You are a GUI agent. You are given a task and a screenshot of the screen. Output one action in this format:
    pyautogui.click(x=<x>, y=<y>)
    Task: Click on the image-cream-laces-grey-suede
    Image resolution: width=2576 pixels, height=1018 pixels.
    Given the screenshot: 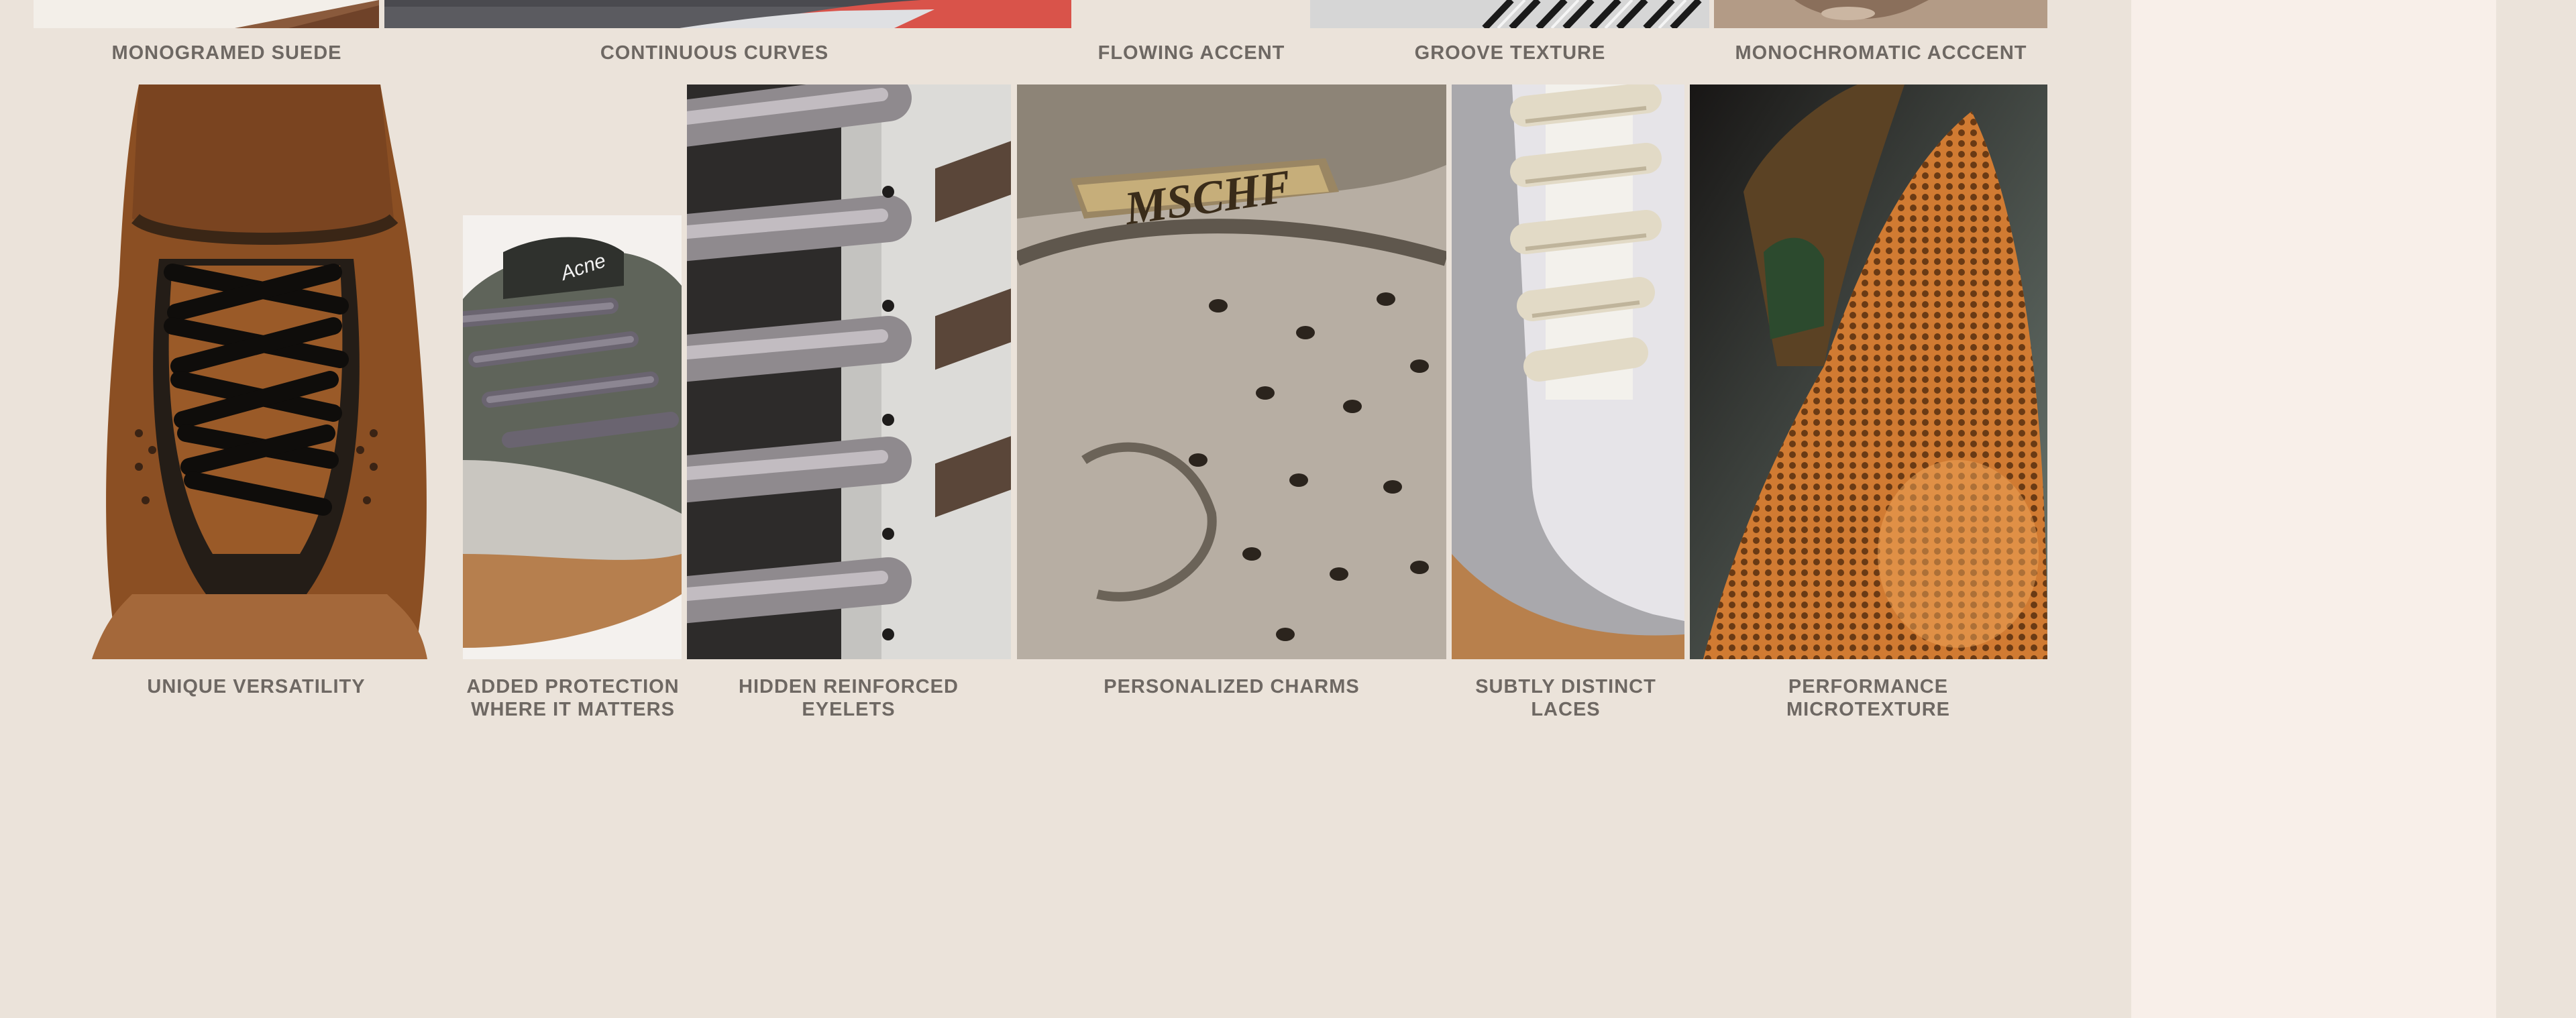 What is the action you would take?
    pyautogui.click(x=1568, y=372)
    